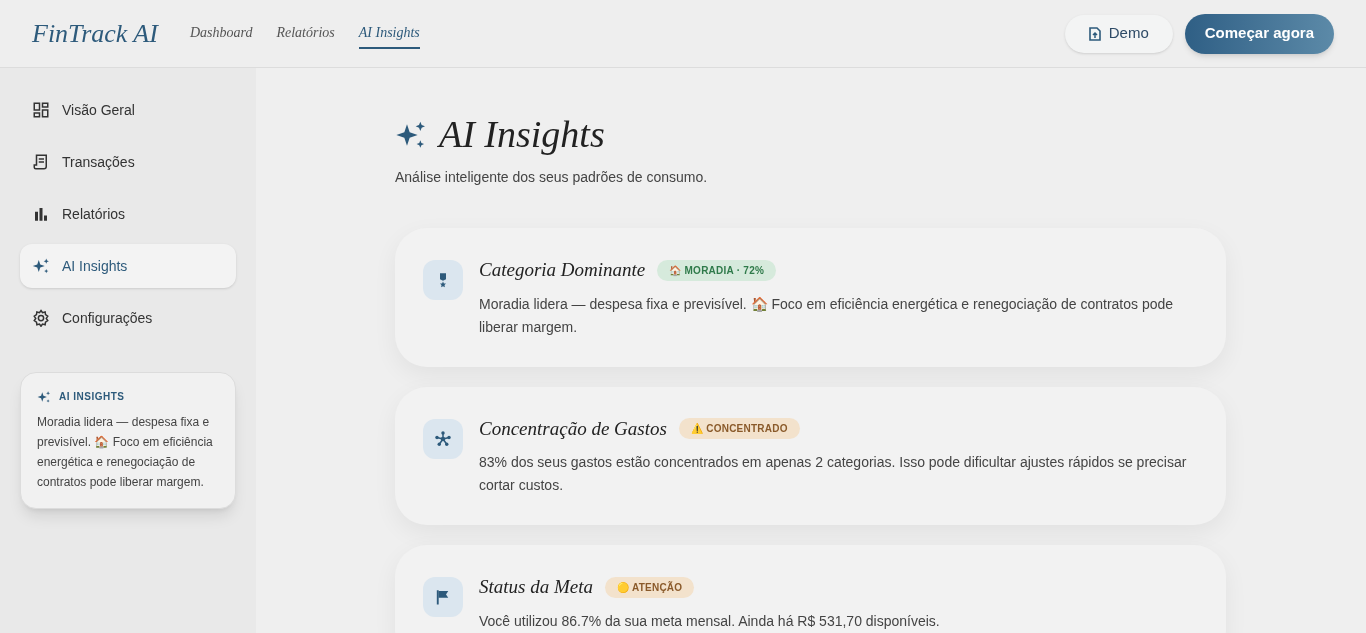 This screenshot has width=1366, height=633. What do you see at coordinates (552, 177) in the screenshot?
I see `page-subtitle: Análise inteligente dos seus padrões de consumo.` at bounding box center [552, 177].